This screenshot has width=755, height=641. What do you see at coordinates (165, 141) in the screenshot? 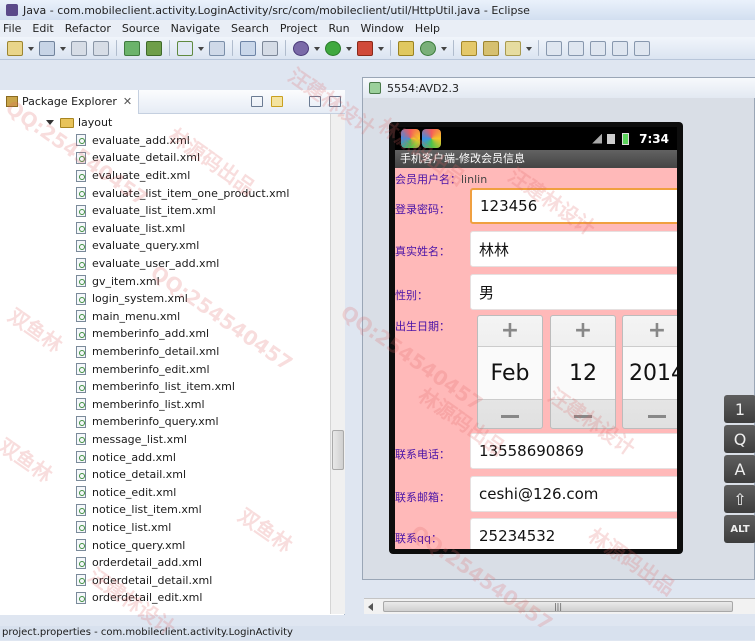
I see `tree-file-item: evaluate_add.xml` at bounding box center [165, 141].